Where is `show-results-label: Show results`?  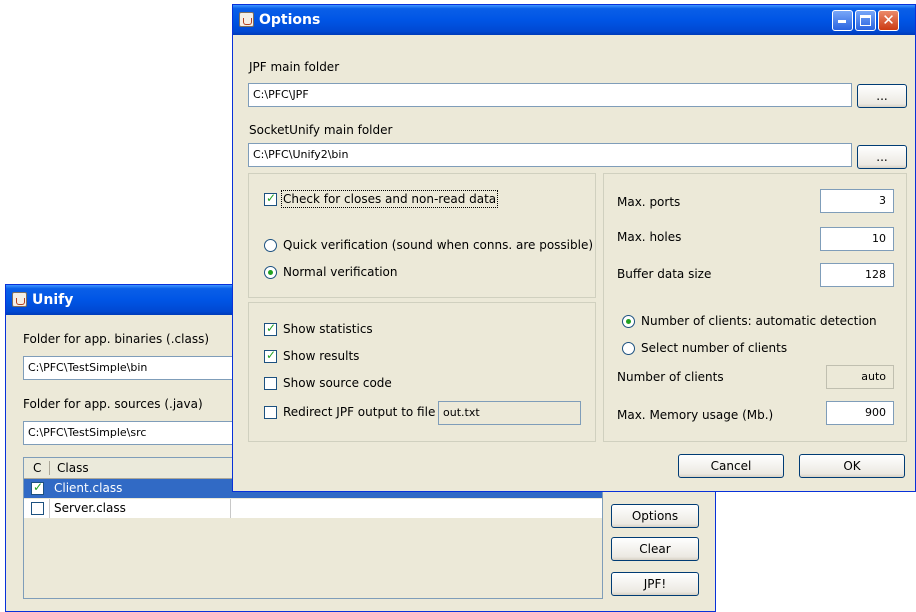 show-results-label: Show results is located at coordinates (321, 356).